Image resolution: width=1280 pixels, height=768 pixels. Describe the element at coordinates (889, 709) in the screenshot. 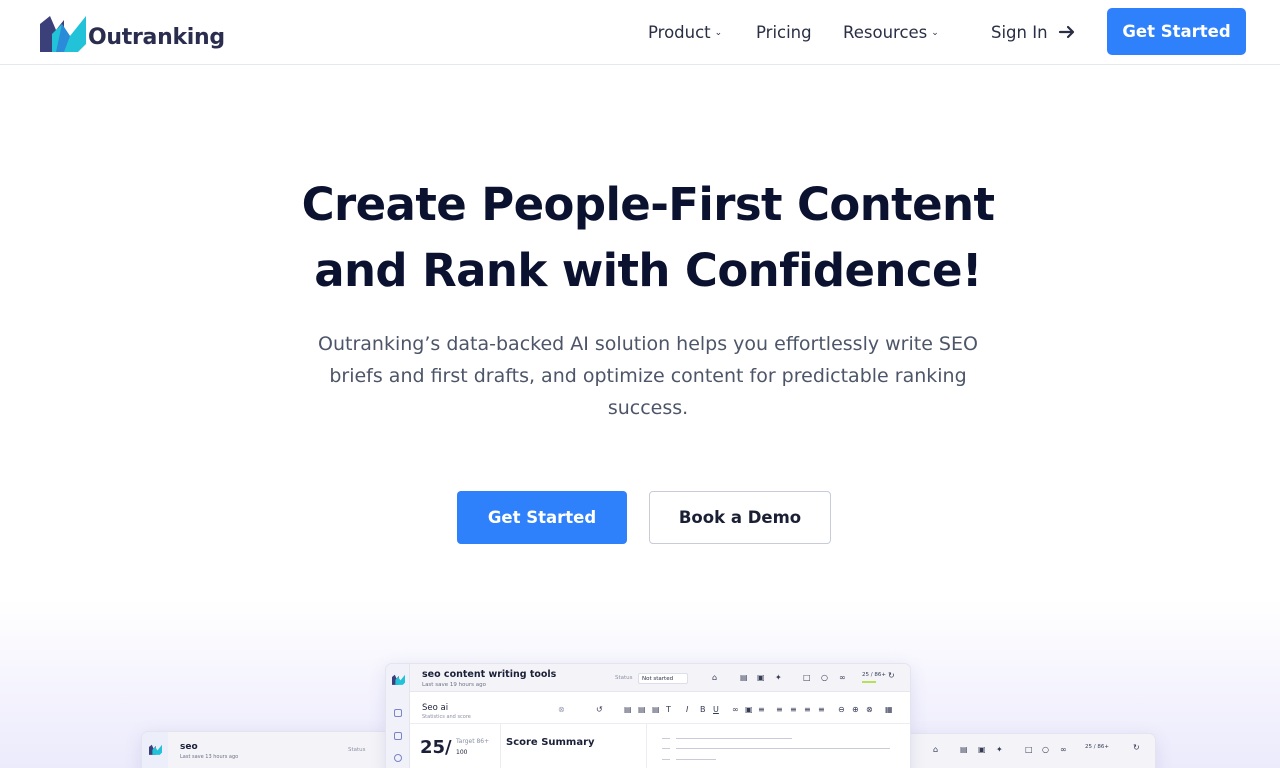

I see `grid-icon: ▦` at that location.